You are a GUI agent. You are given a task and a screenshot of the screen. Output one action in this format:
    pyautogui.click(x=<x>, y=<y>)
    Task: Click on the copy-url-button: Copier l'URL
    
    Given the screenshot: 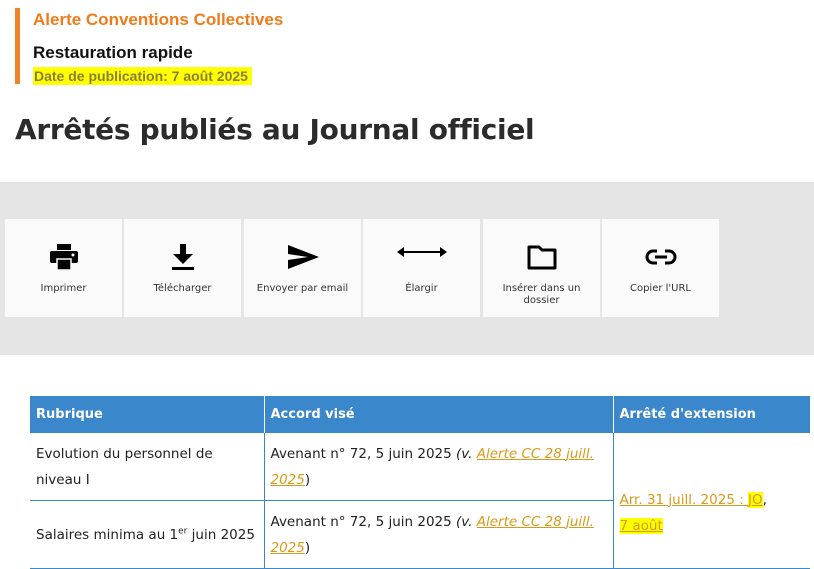 What is the action you would take?
    pyautogui.click(x=660, y=268)
    